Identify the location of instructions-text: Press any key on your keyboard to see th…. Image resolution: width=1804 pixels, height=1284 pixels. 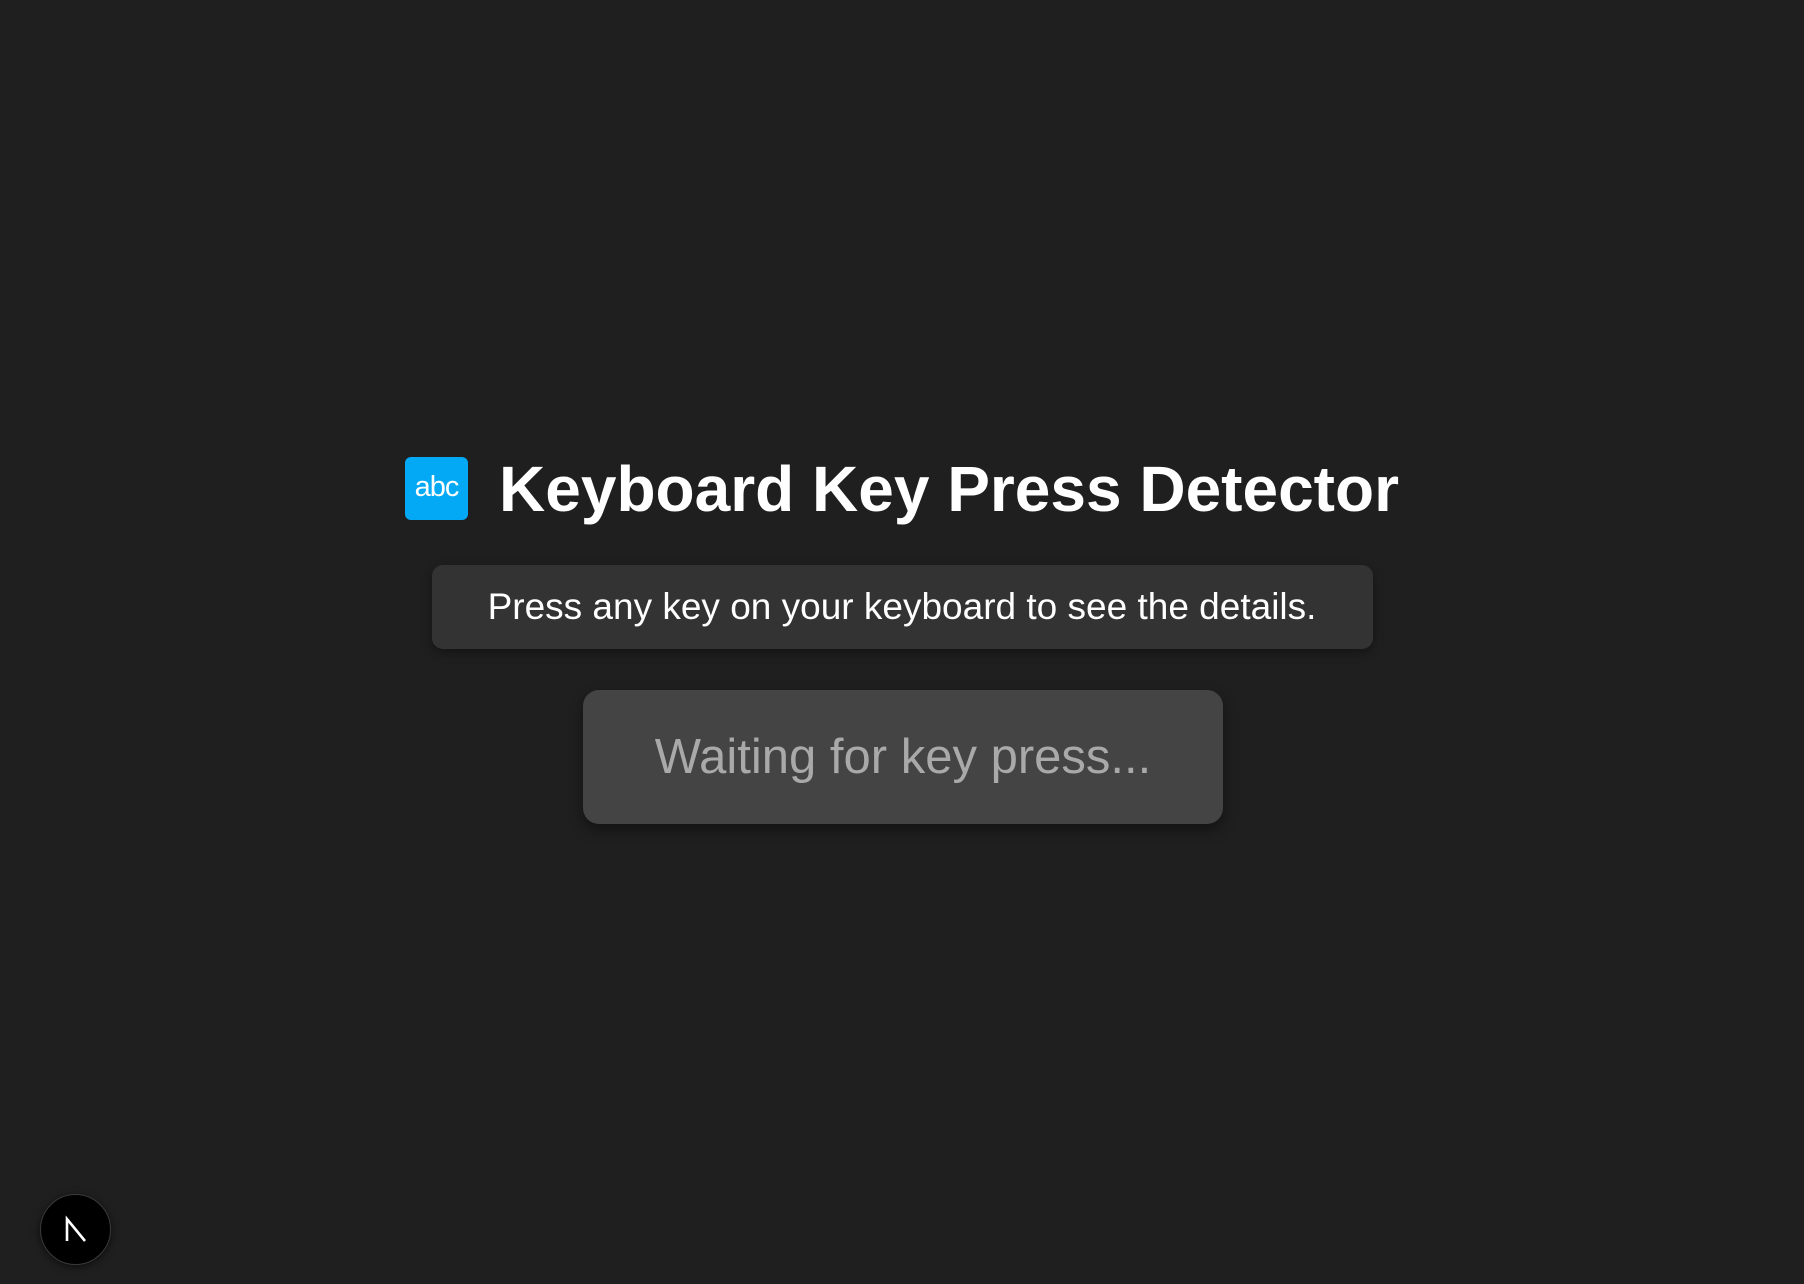
(902, 606).